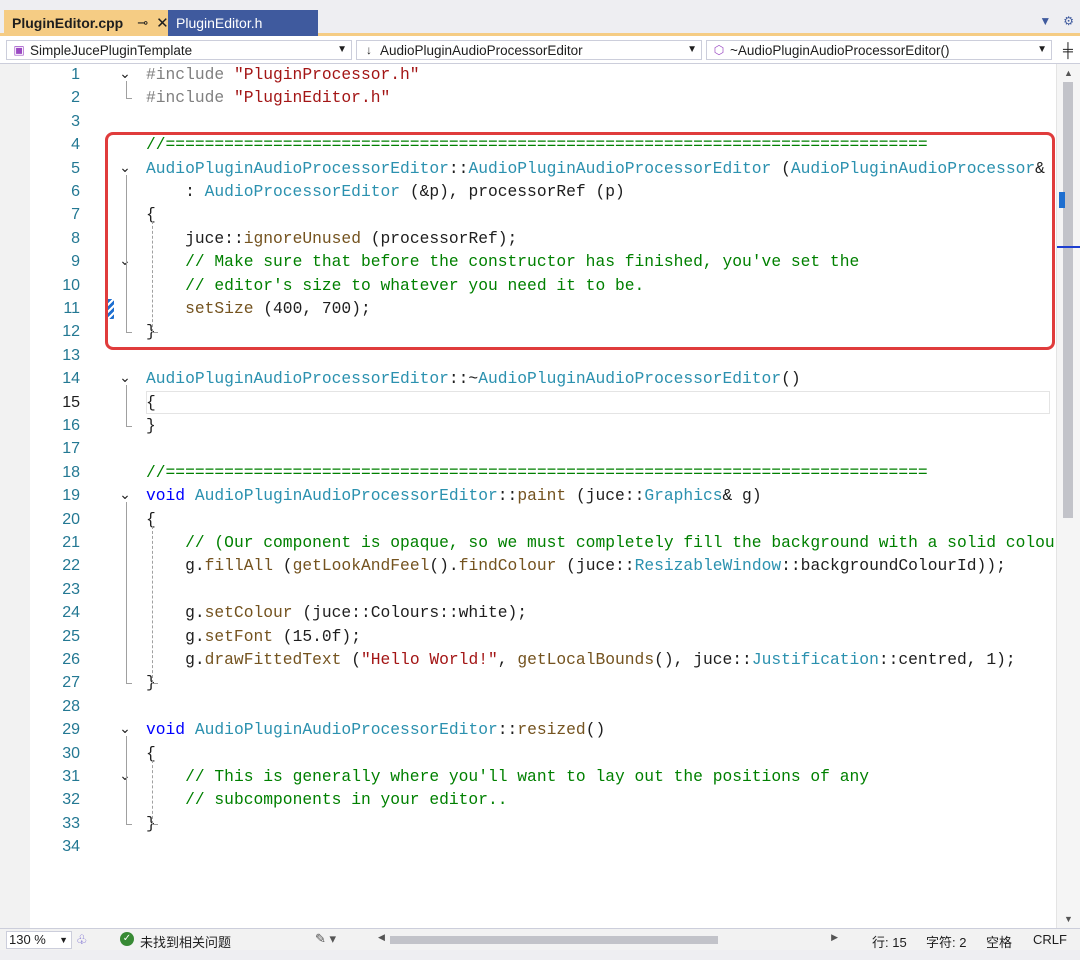  Describe the element at coordinates (190, 74) in the screenshot. I see `code-token: #include` at that location.